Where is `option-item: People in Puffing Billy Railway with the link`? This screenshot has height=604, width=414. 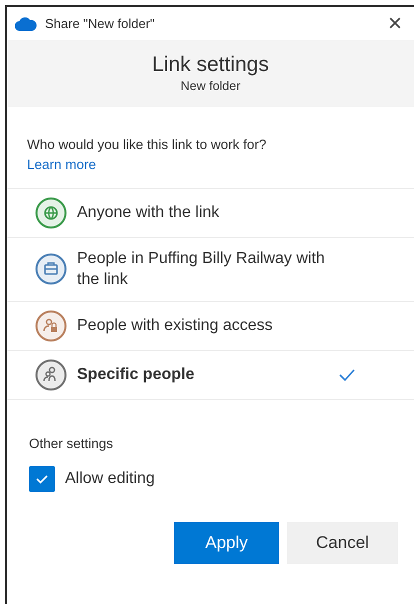
option-item: People in Puffing Billy Railway with the link is located at coordinates (210, 268).